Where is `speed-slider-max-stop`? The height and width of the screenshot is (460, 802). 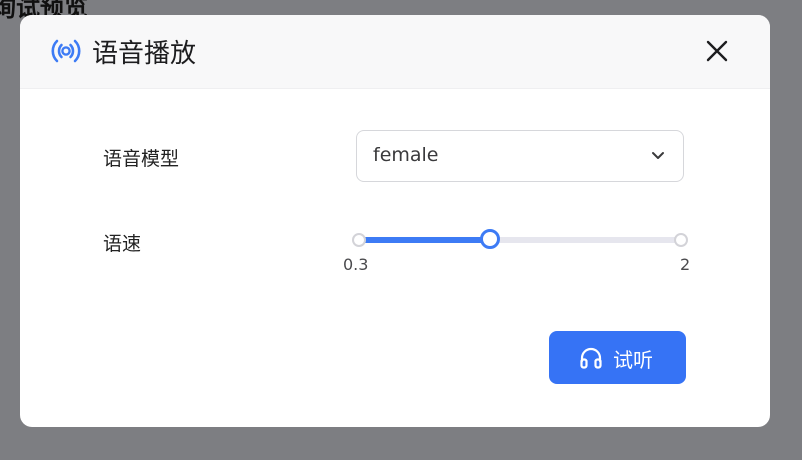
speed-slider-max-stop is located at coordinates (681, 240).